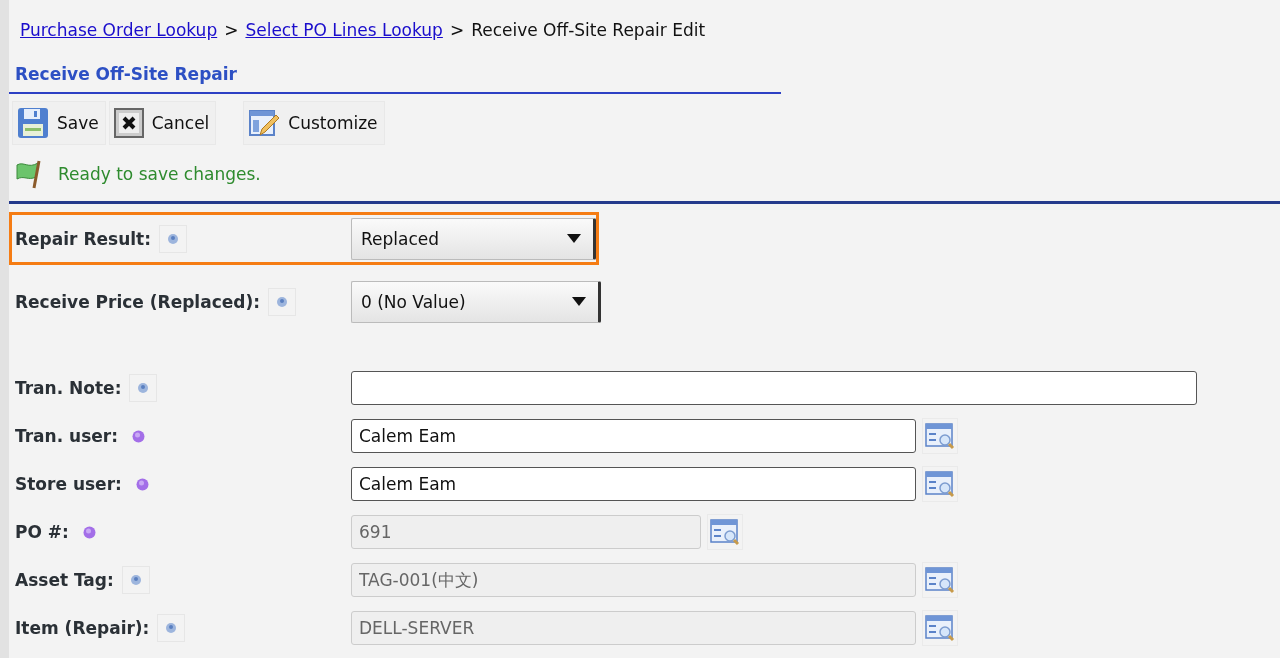 Image resolution: width=1280 pixels, height=658 pixels. What do you see at coordinates (314, 123) in the screenshot?
I see `customize-button: Customize` at bounding box center [314, 123].